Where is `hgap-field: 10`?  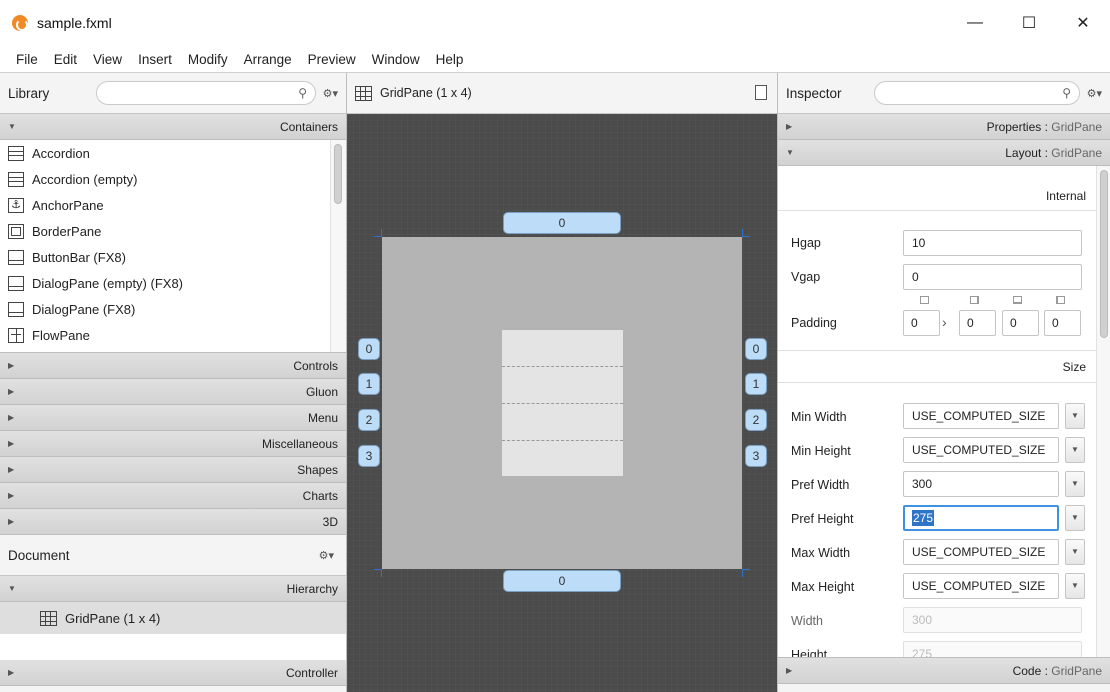 hgap-field: 10 is located at coordinates (992, 243).